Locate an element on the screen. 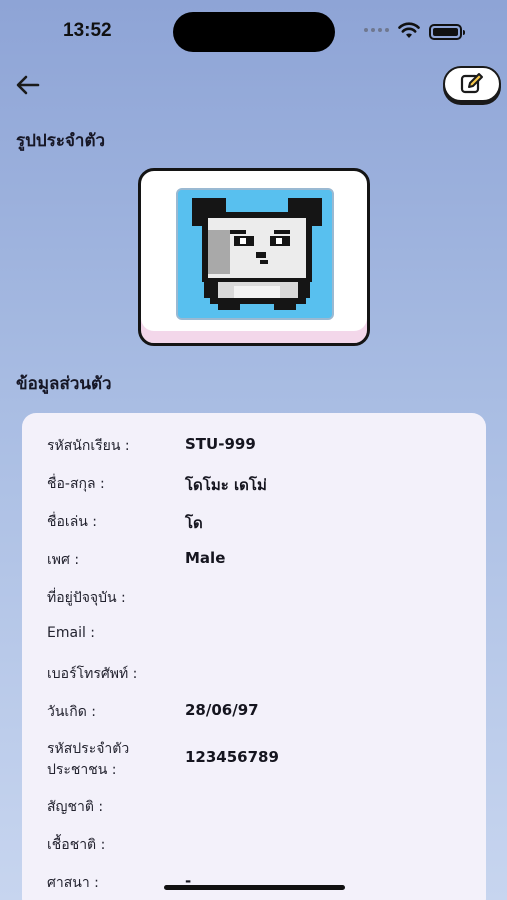 This screenshot has height=900, width=507. field-label: สัญชาติ : is located at coordinates (75, 807).